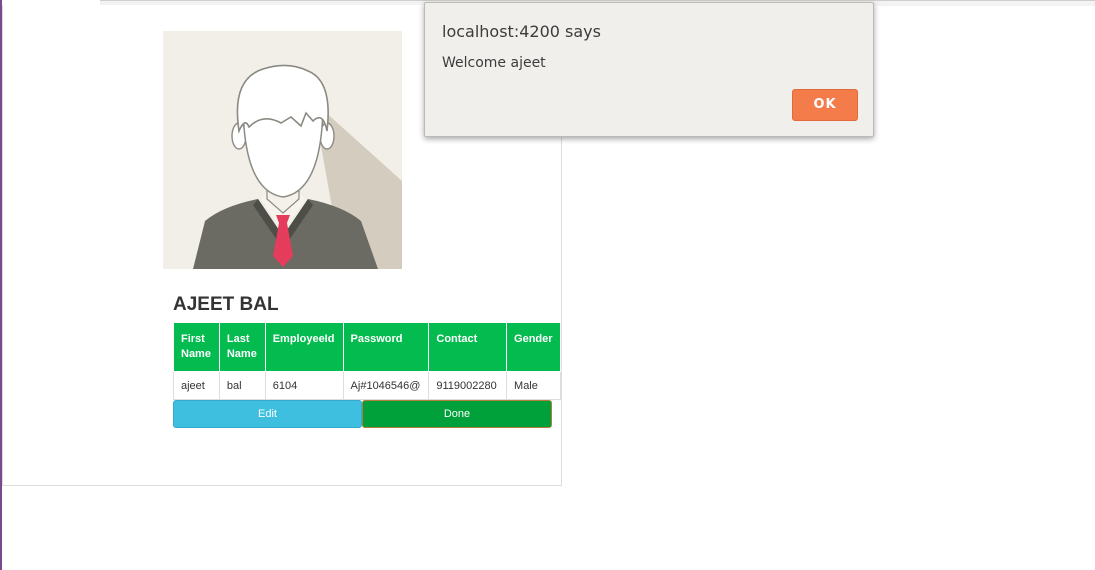 The image size is (1095, 570). What do you see at coordinates (226, 304) in the screenshot?
I see `employee-name: AJEET BAL` at bounding box center [226, 304].